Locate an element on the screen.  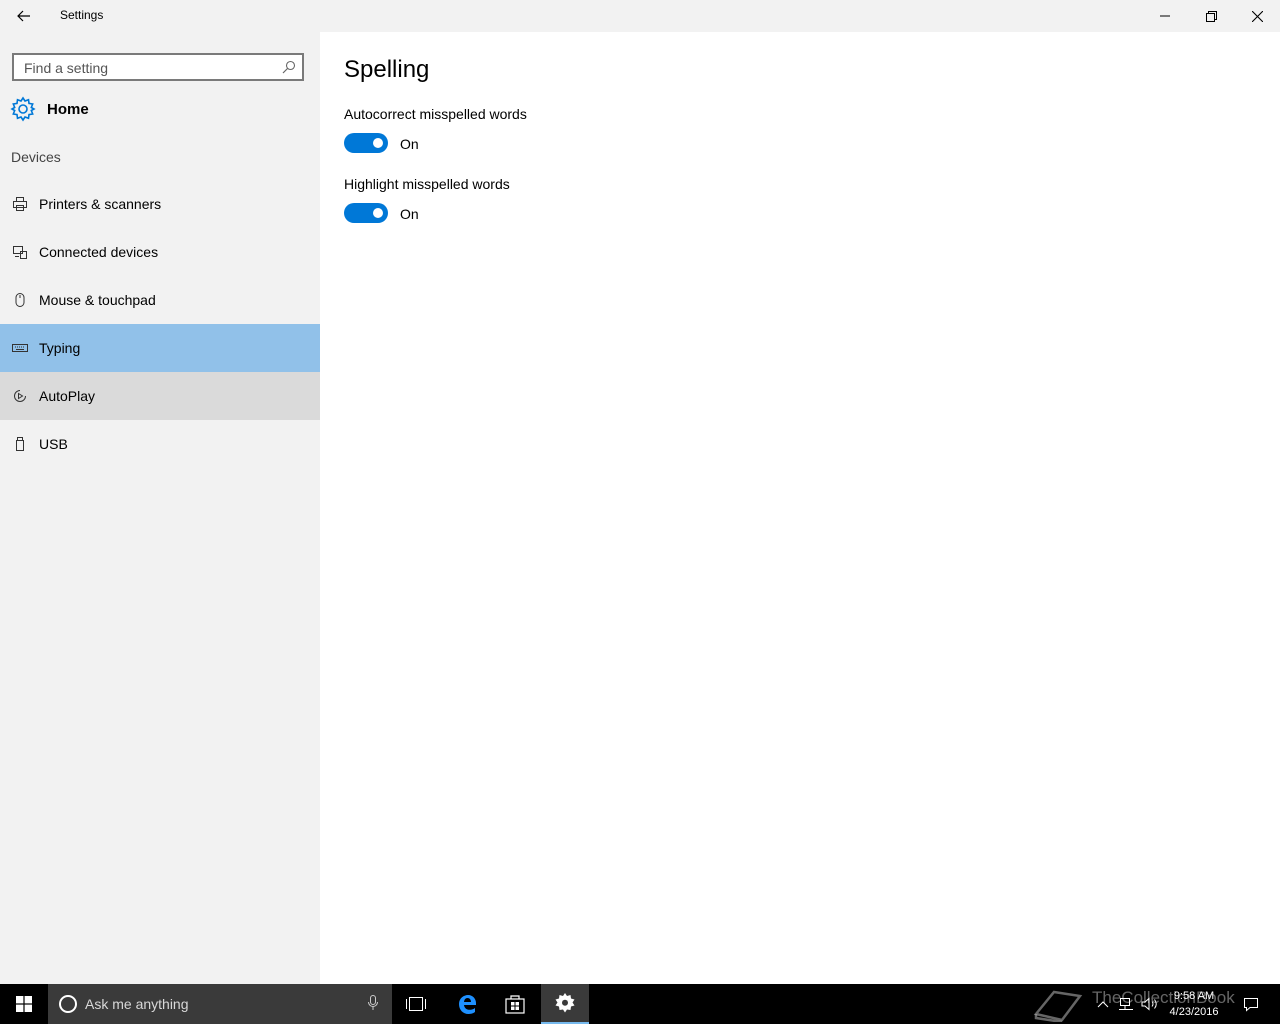
notification-icon is located at coordinates (1251, 1005).